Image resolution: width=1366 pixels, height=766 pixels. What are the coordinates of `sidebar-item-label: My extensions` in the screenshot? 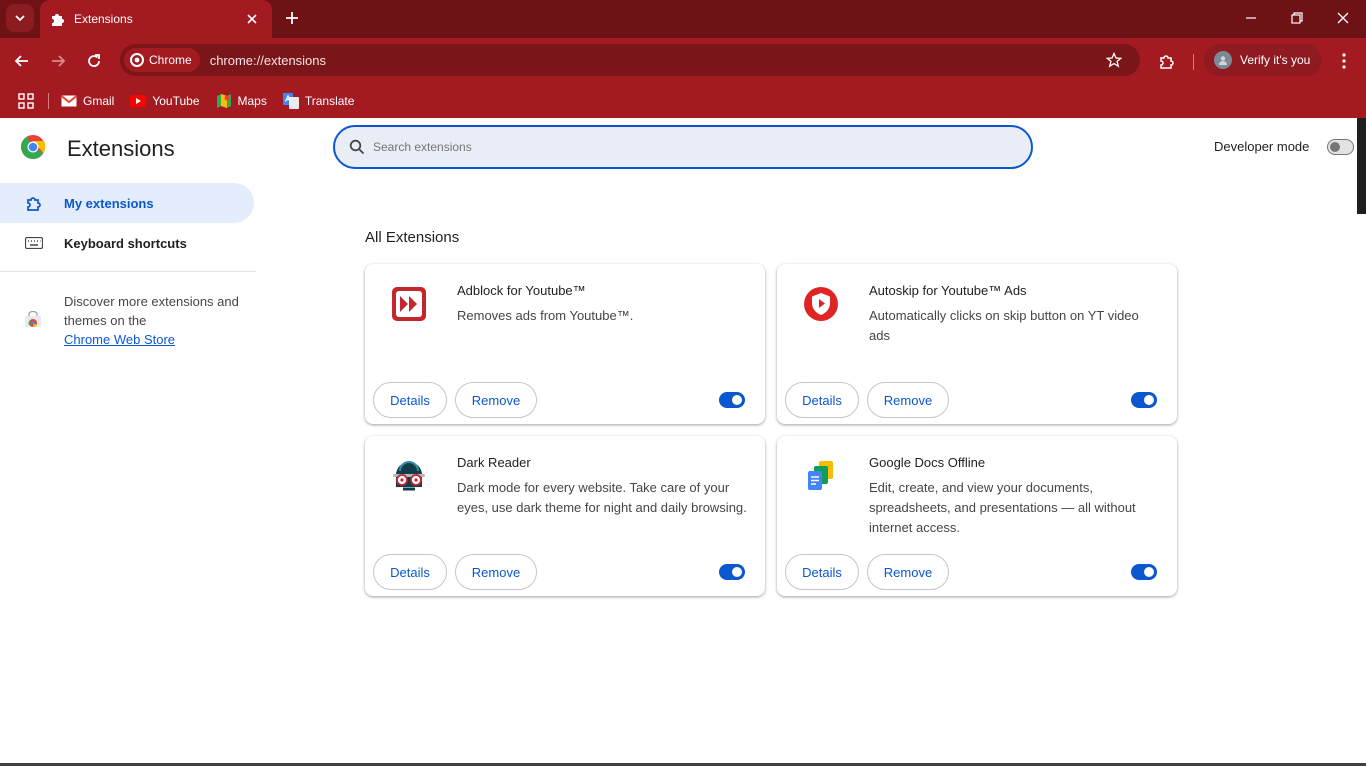 It's located at (109, 203).